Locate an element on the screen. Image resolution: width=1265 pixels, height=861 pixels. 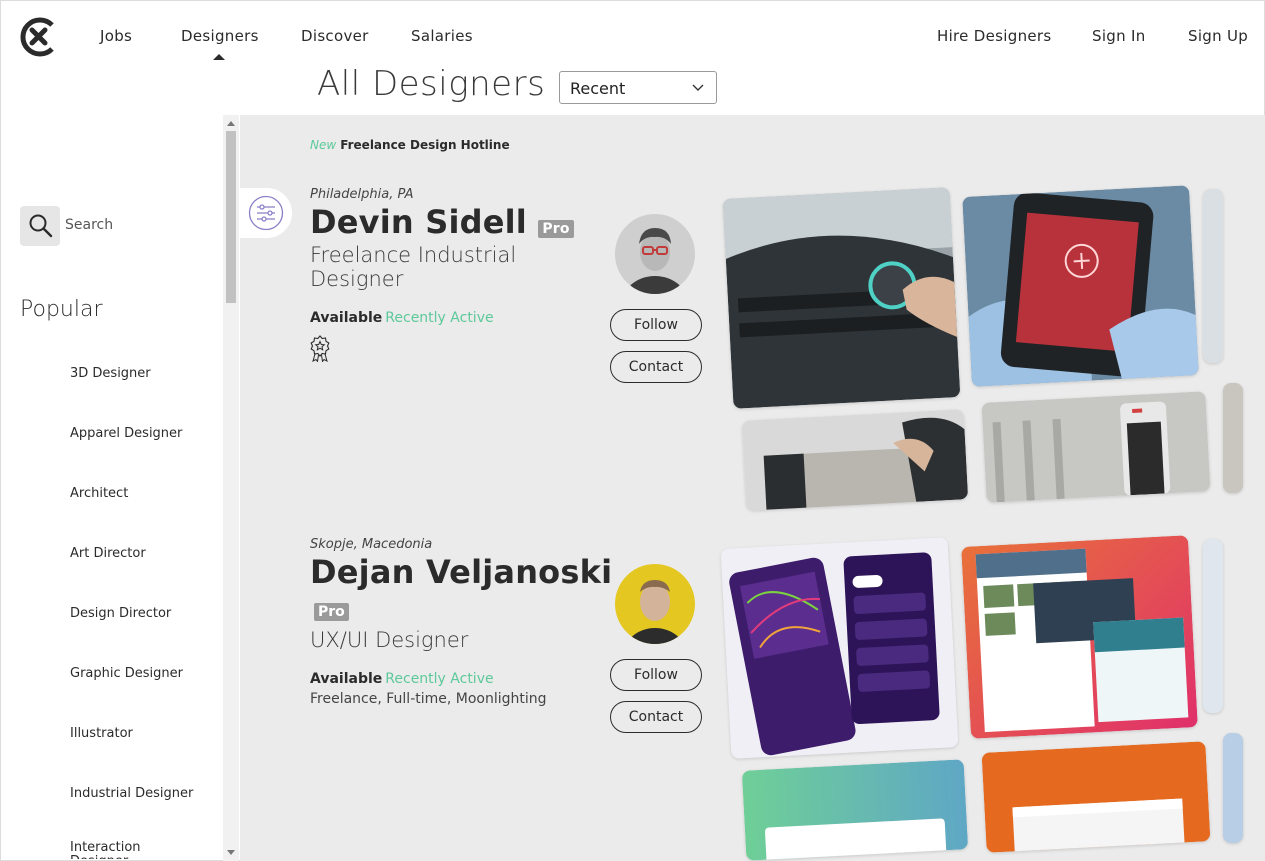
search-icon is located at coordinates (41, 226).